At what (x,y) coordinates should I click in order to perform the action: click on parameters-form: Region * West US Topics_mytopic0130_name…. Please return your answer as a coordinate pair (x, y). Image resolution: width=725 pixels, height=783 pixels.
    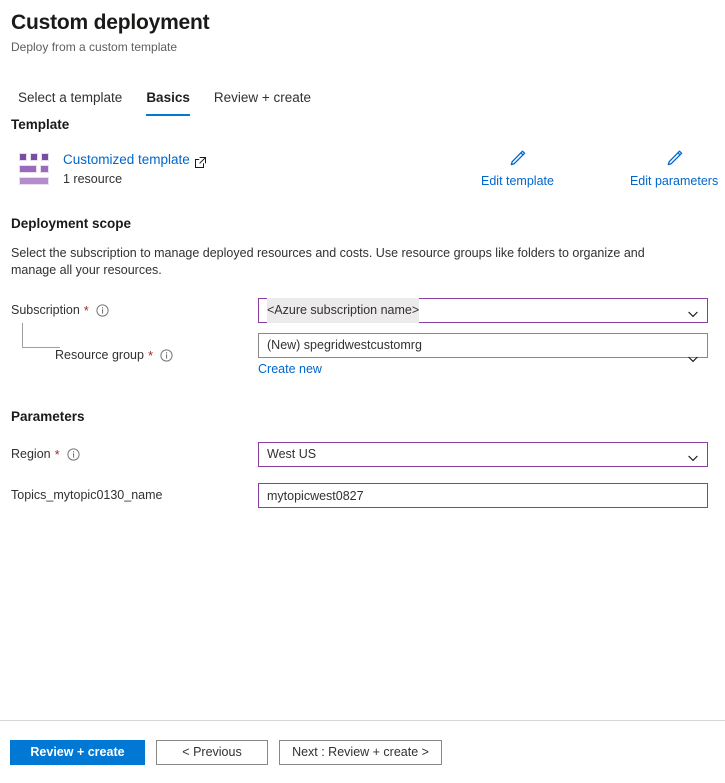
    Looking at the image, I should click on (362, 475).